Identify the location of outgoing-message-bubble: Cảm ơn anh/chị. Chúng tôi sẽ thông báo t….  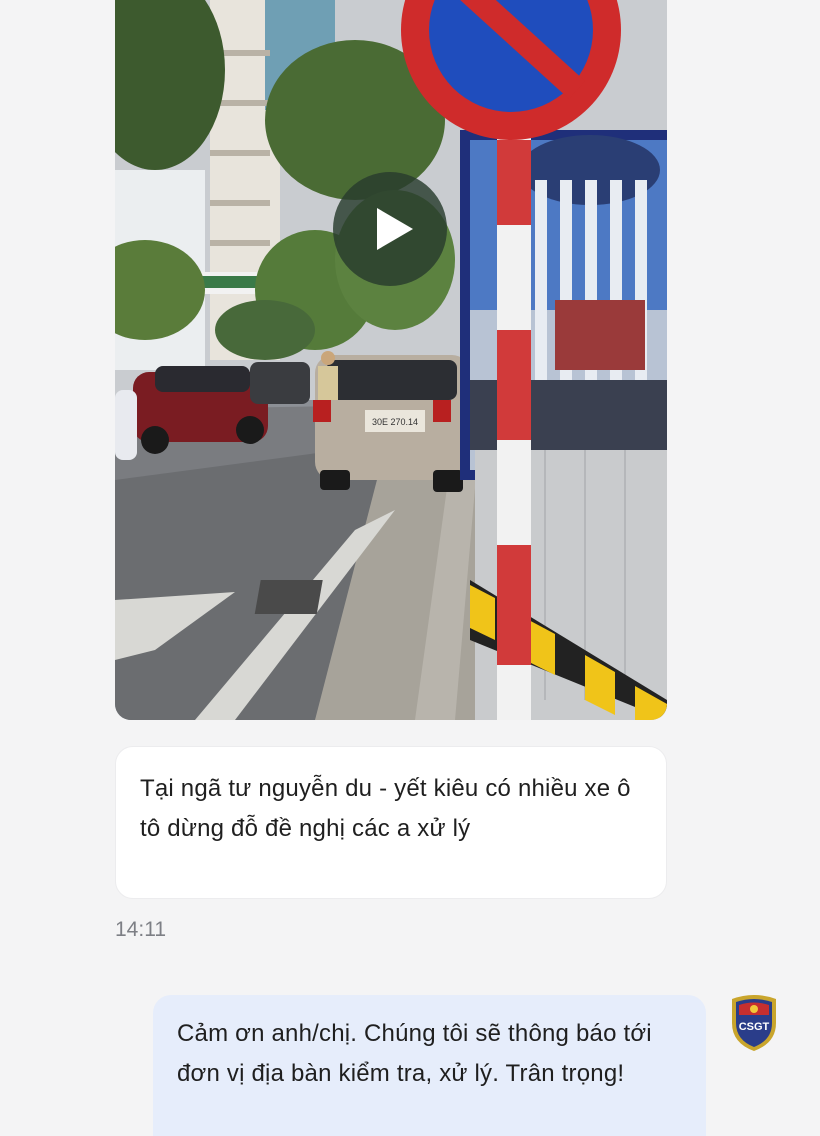
(429, 1065).